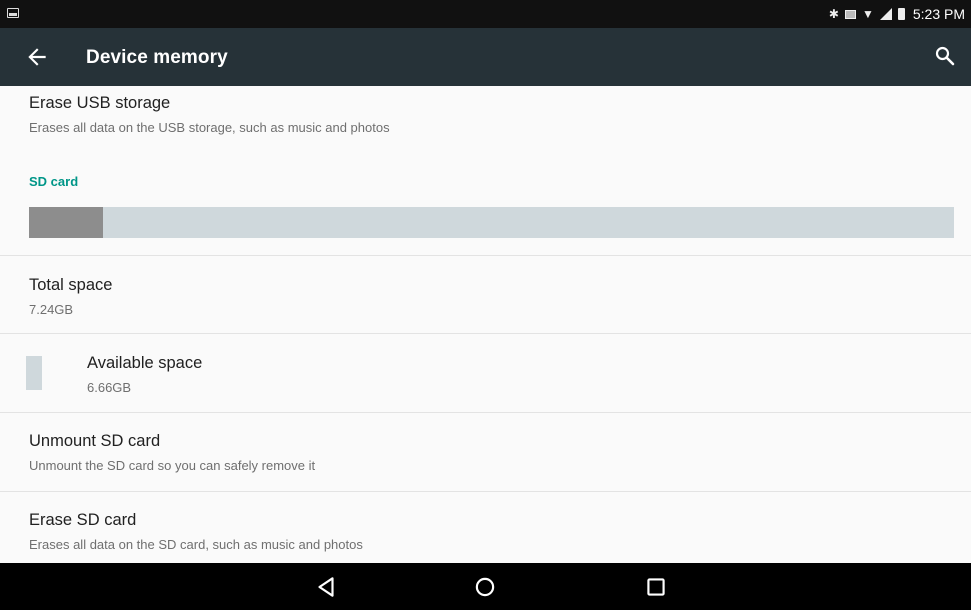 This screenshot has height=610, width=971. What do you see at coordinates (66, 222) in the screenshot?
I see `storage-used-segment` at bounding box center [66, 222].